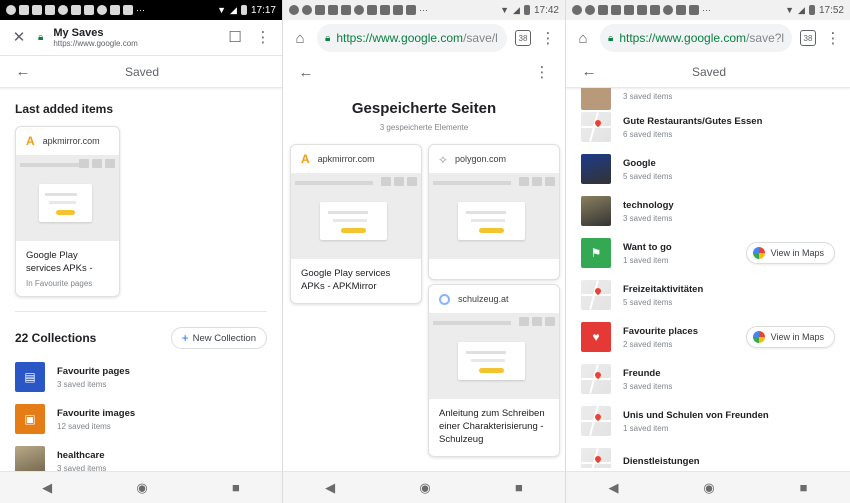 The image size is (850, 503). I want to click on card-site: polygon.com, so click(480, 159).